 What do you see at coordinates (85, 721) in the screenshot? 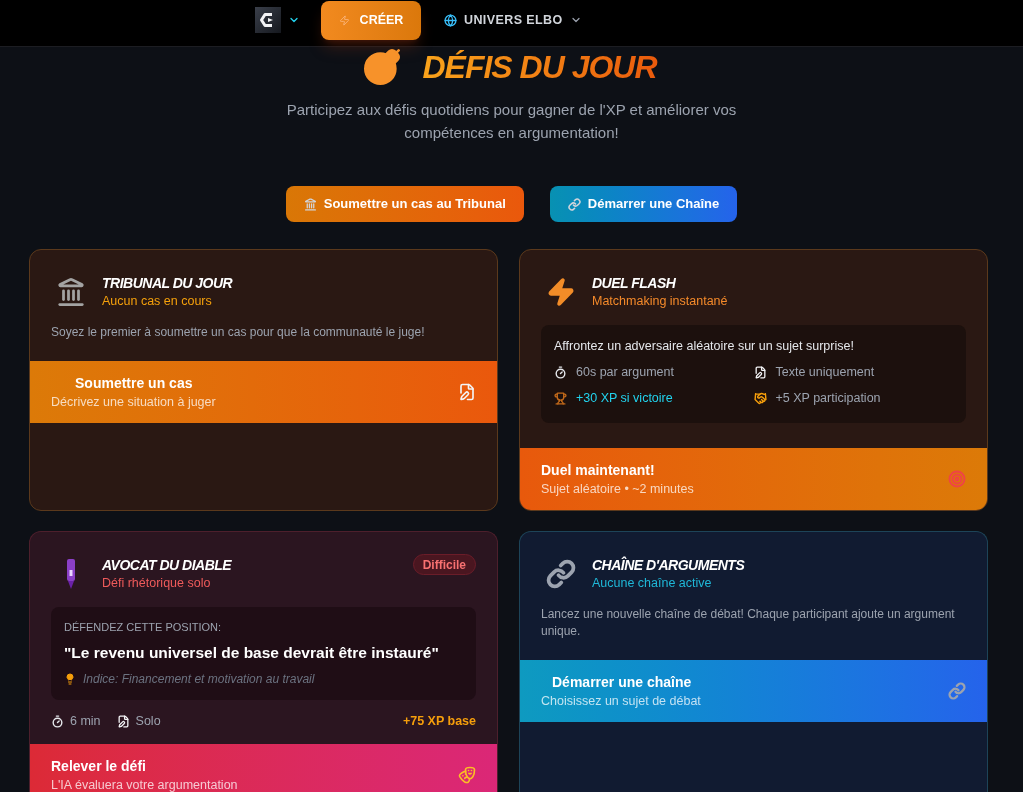
I see `meta-text: 6 min` at bounding box center [85, 721].